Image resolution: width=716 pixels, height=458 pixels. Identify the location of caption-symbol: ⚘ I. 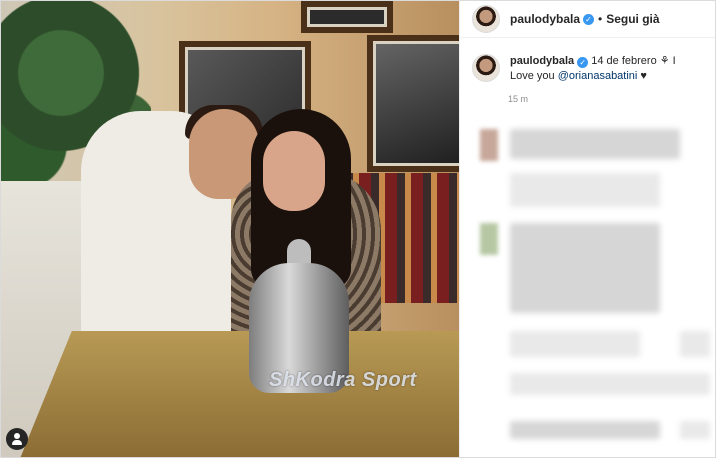
(667, 61).